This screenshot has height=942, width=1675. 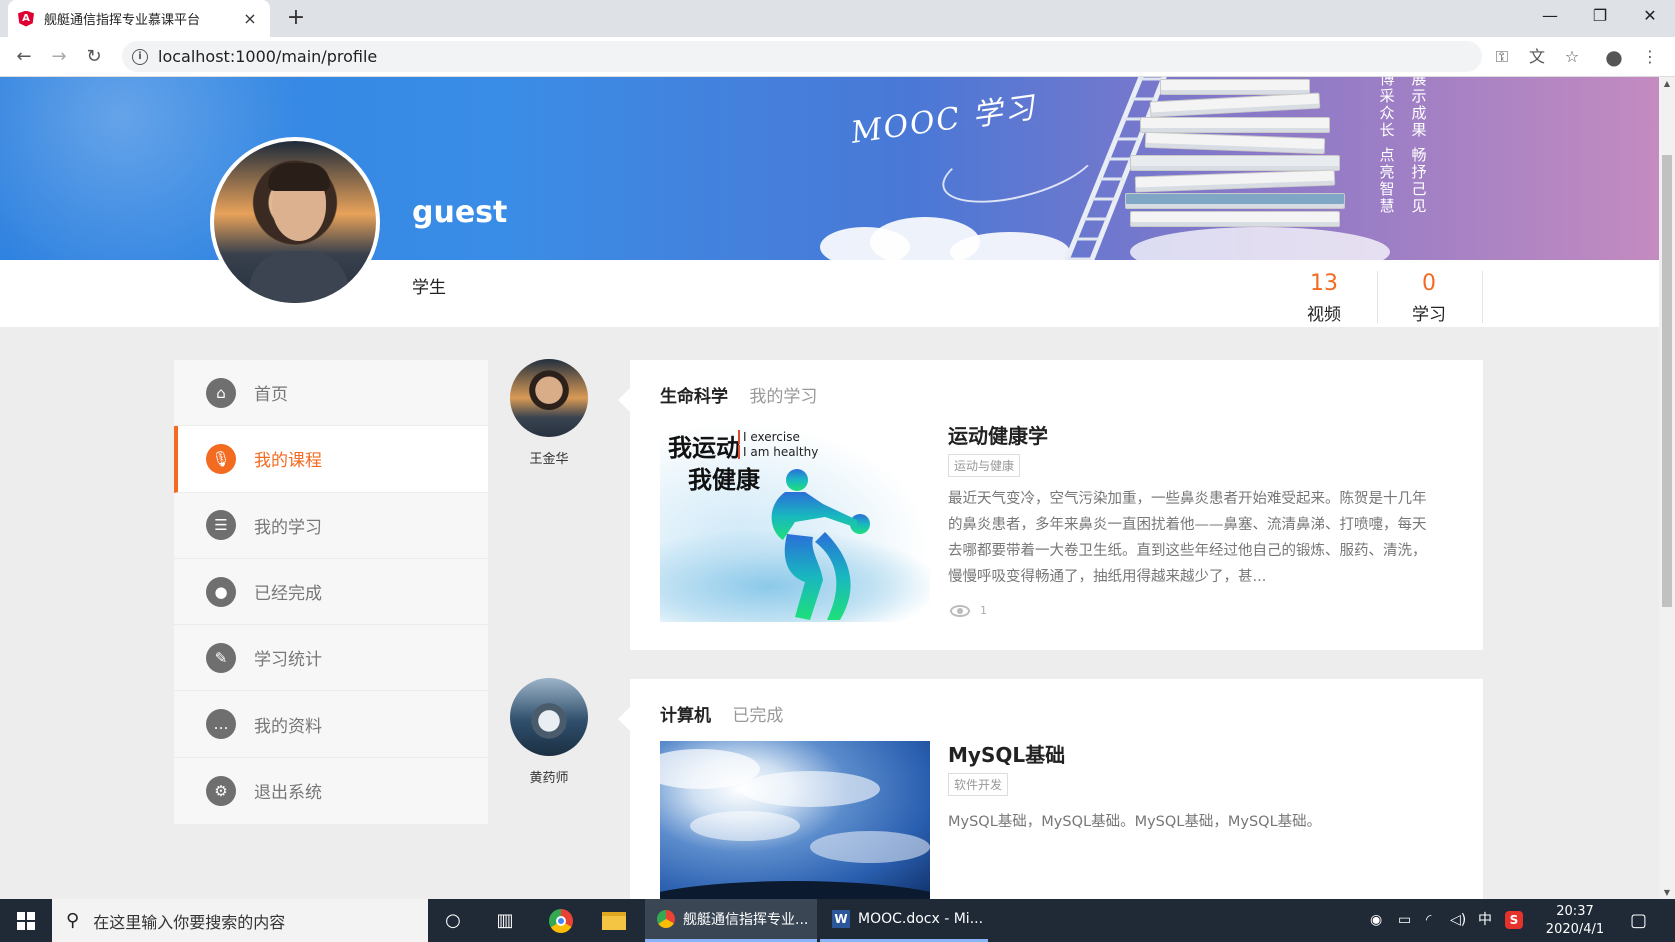 I want to click on course-thumbnail: 我运动 我健康 I exercise I am healthy, so click(x=795, y=522).